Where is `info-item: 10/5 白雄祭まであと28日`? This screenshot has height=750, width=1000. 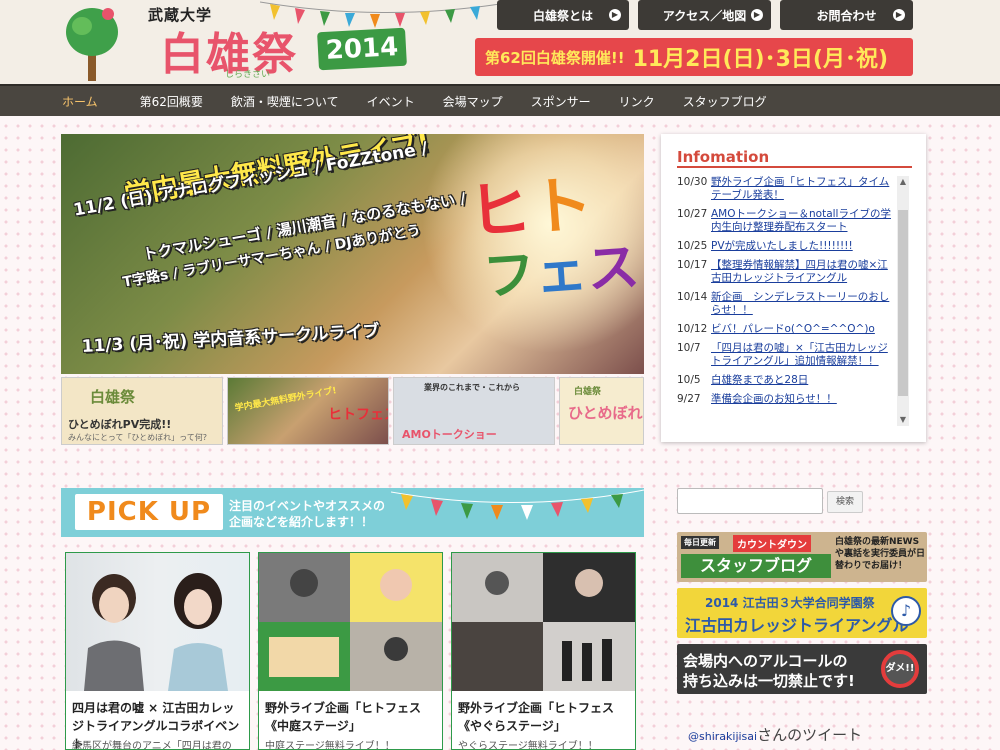
info-item: 10/5 白雄祭まであと28日 is located at coordinates (786, 380).